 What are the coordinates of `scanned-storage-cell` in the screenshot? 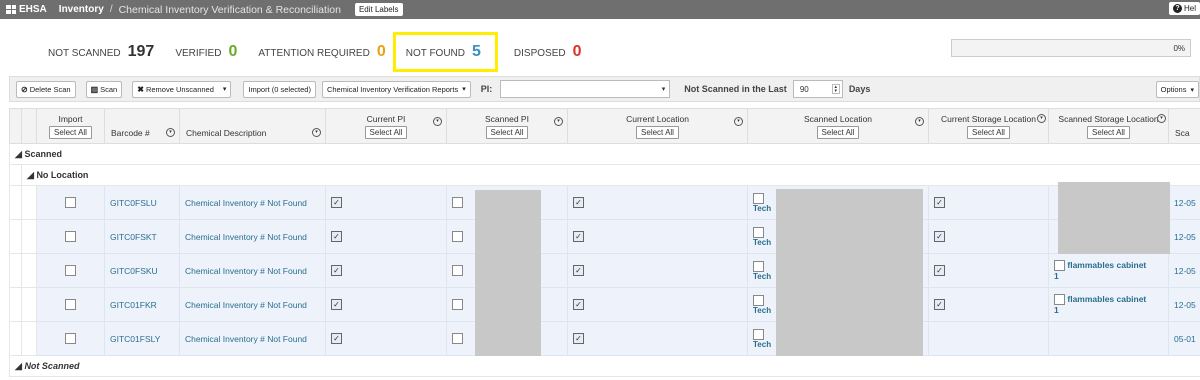 It's located at (1108, 338).